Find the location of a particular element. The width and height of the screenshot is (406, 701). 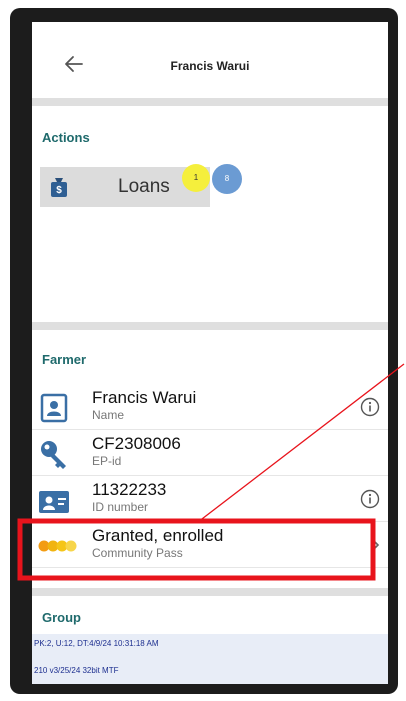

top-app-bar: Francis Warui is located at coordinates (210, 61).